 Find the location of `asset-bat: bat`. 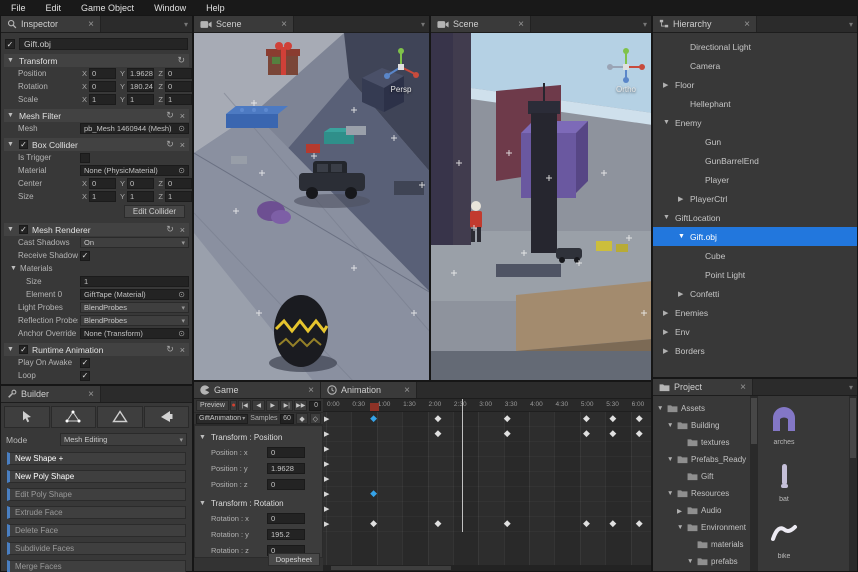

asset-bat: bat is located at coordinates (784, 487).